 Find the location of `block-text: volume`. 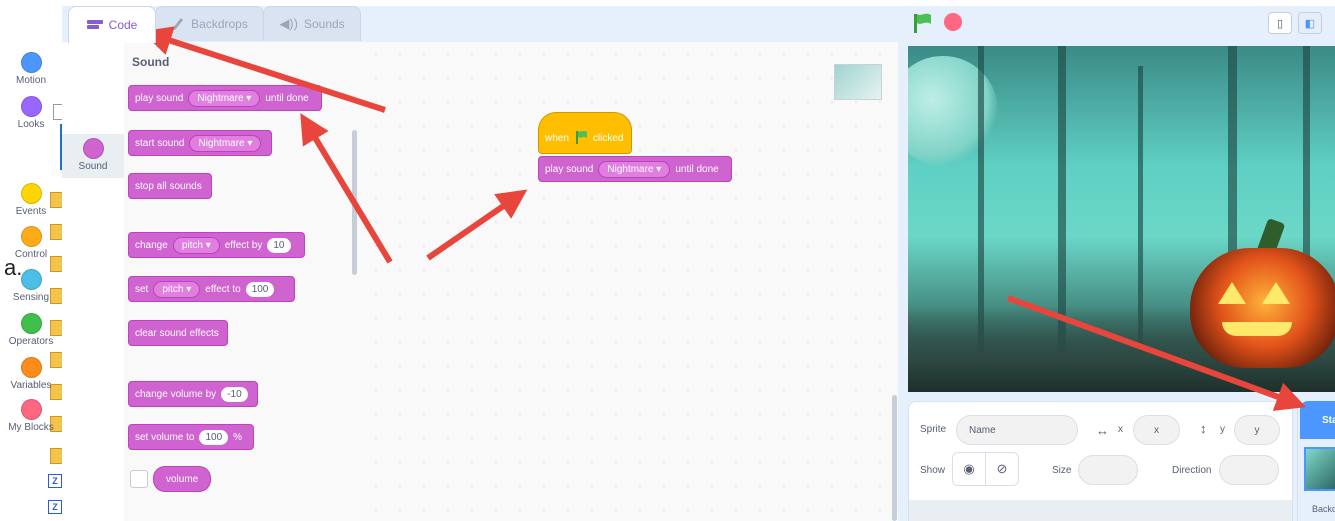

block-text: volume is located at coordinates (182, 479).